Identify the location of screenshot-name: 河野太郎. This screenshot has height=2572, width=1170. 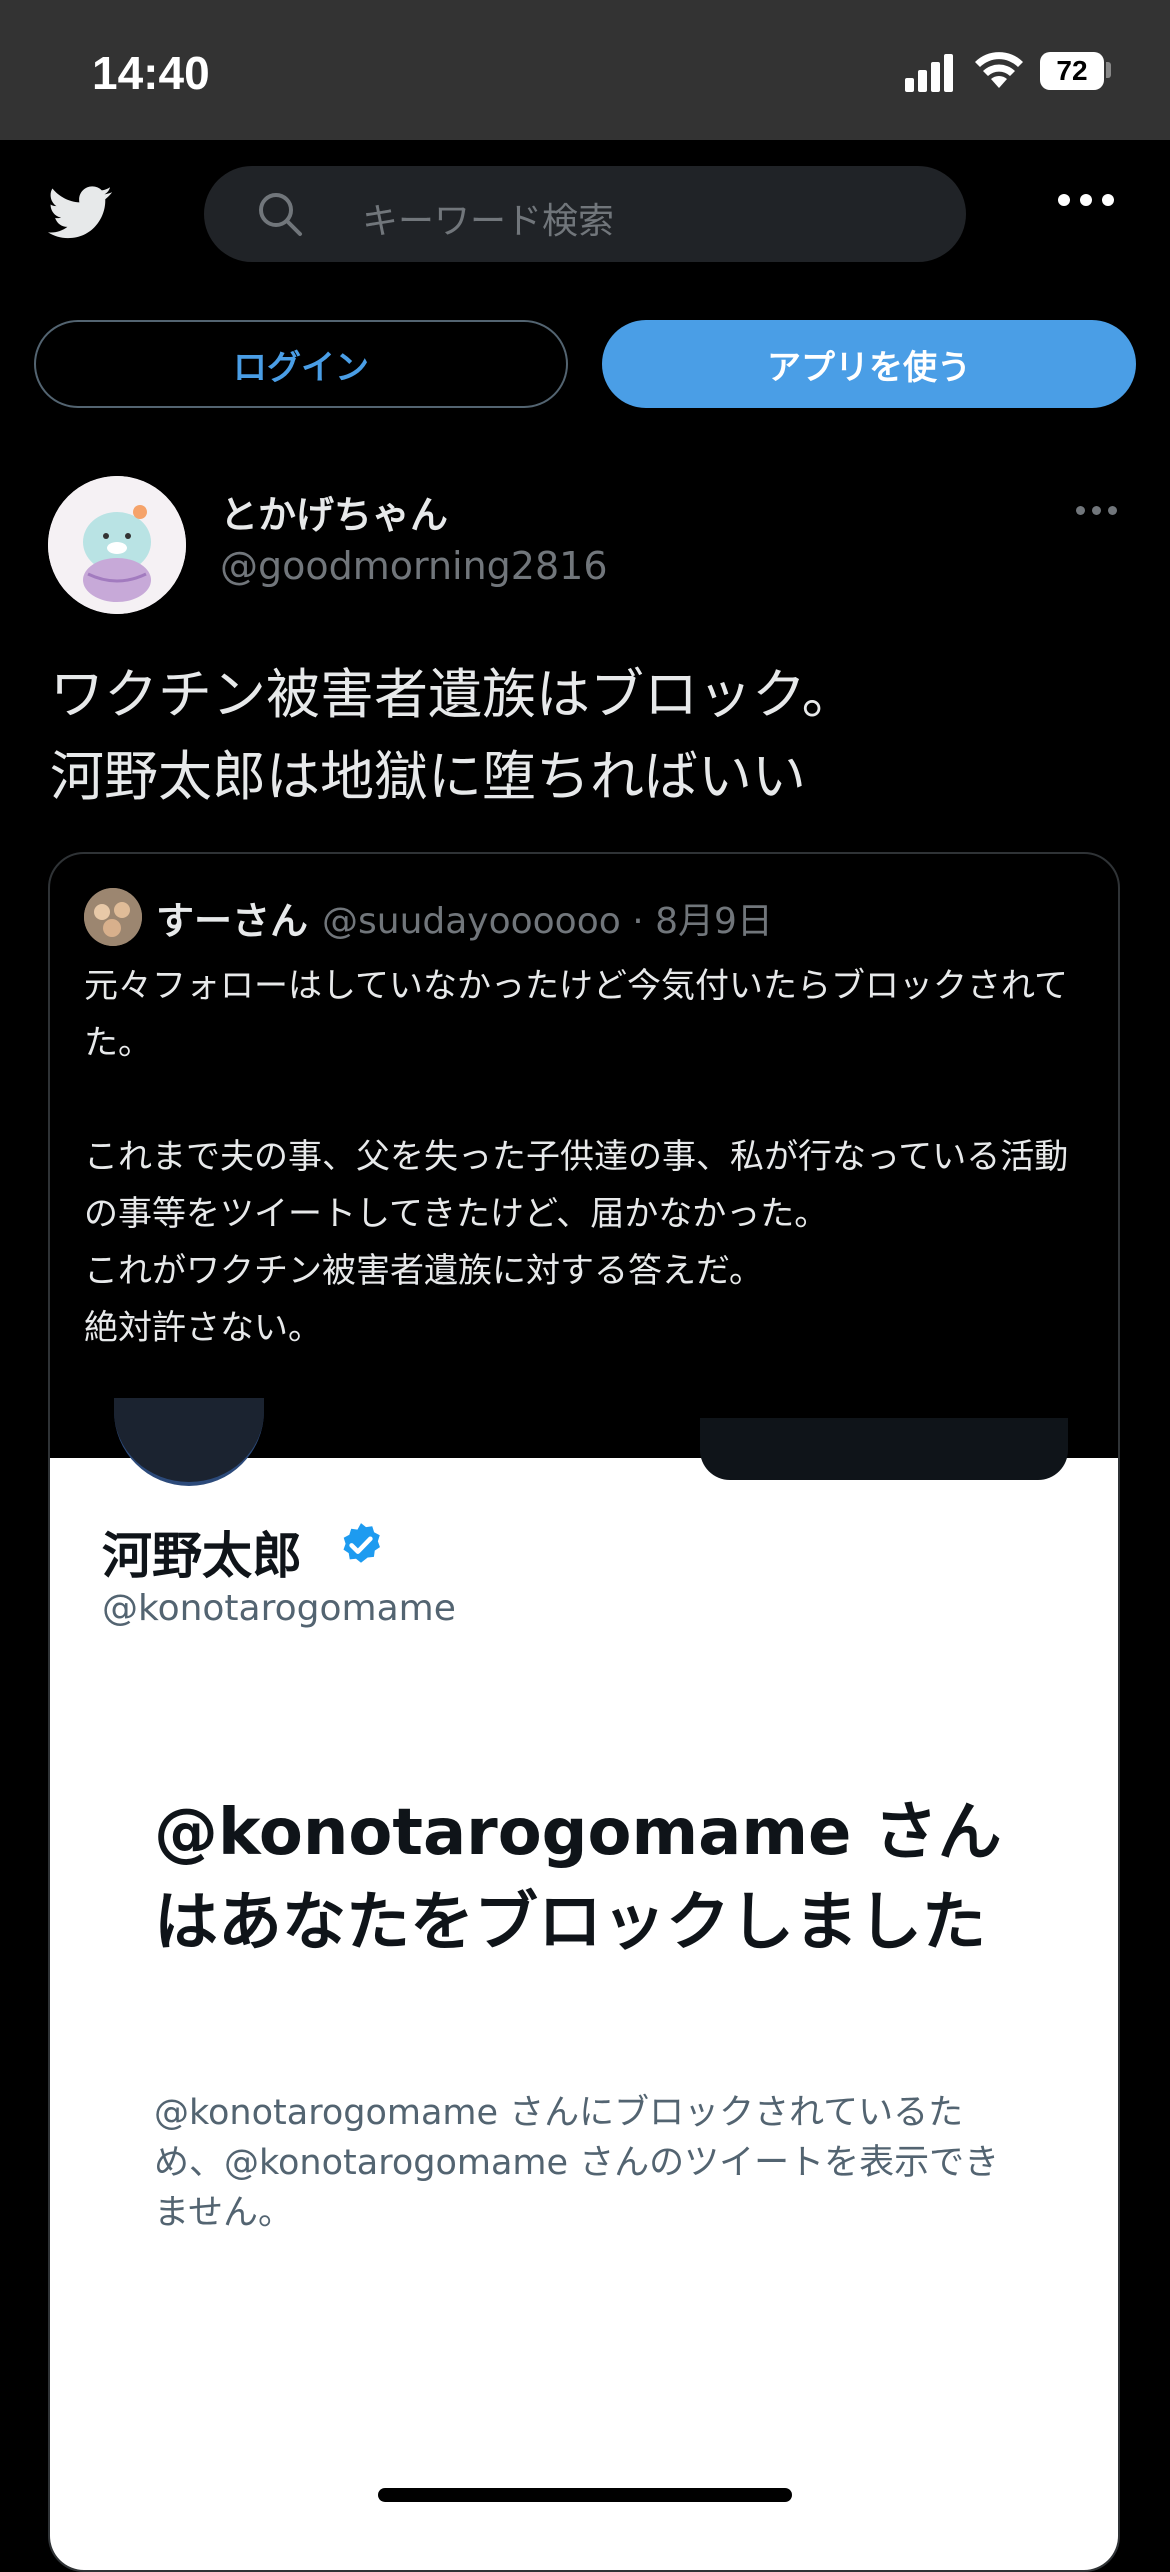
(202, 1556).